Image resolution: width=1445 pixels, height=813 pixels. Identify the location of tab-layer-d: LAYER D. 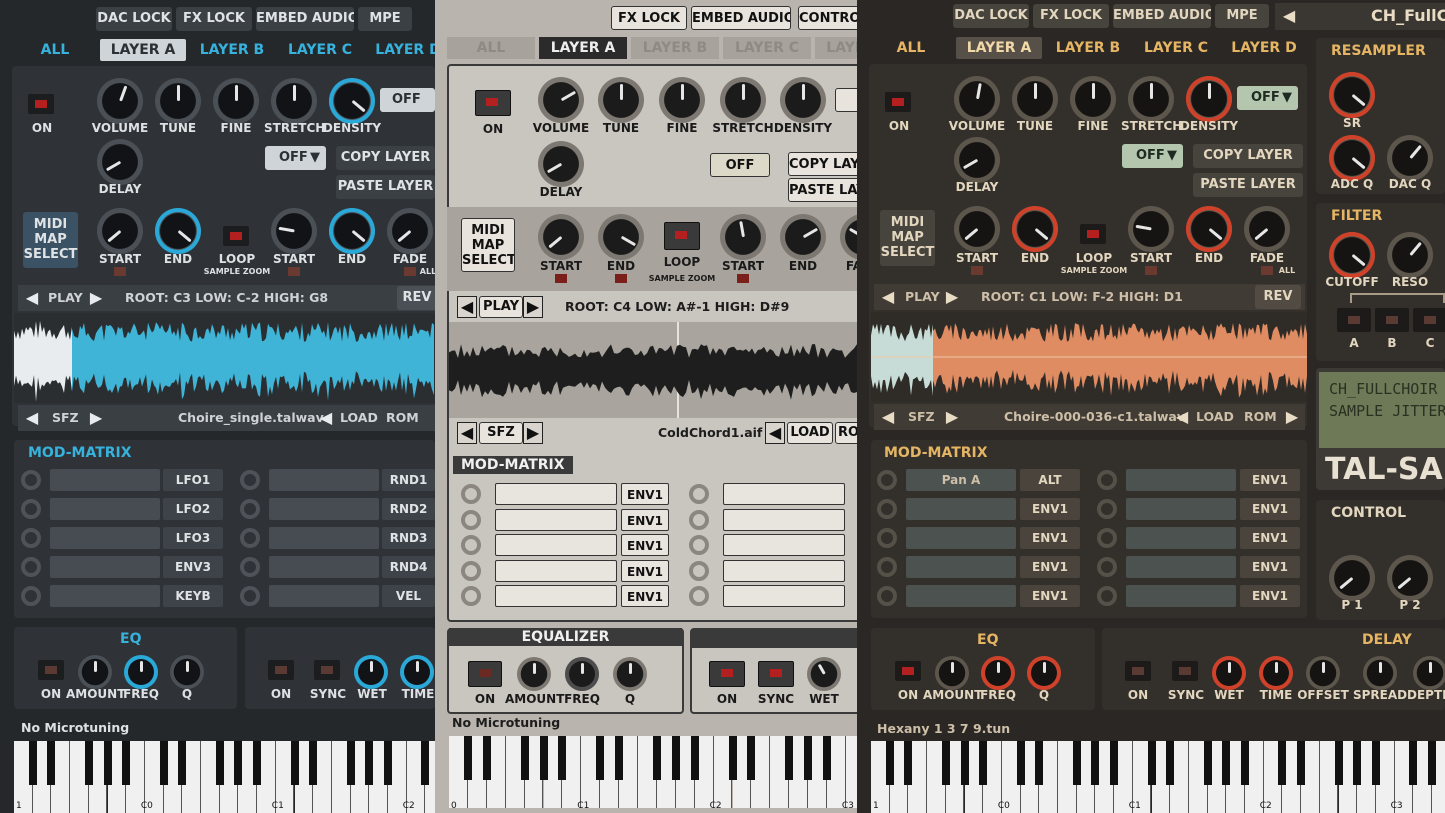
(400, 50).